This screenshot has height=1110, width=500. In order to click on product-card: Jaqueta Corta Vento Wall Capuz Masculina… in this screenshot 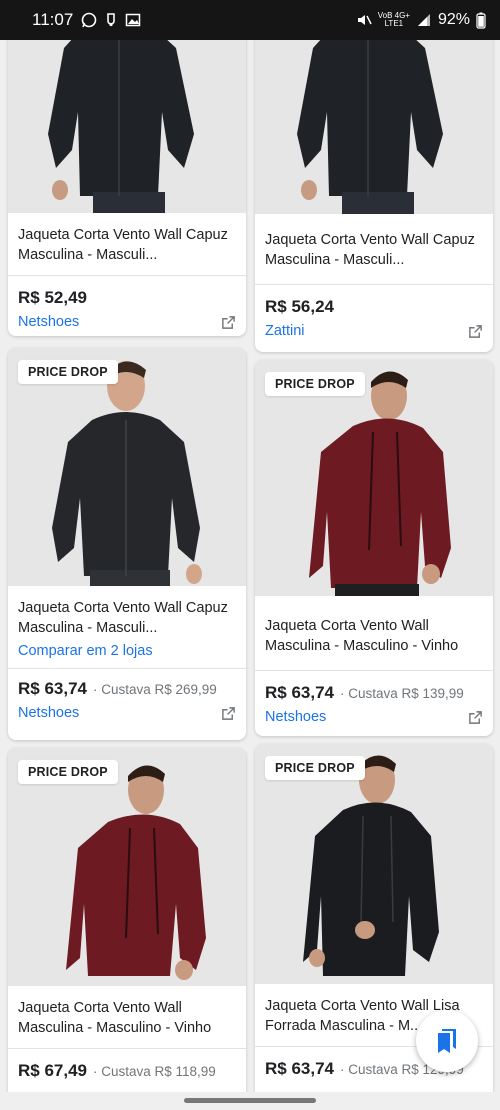, I will do `click(127, 168)`.